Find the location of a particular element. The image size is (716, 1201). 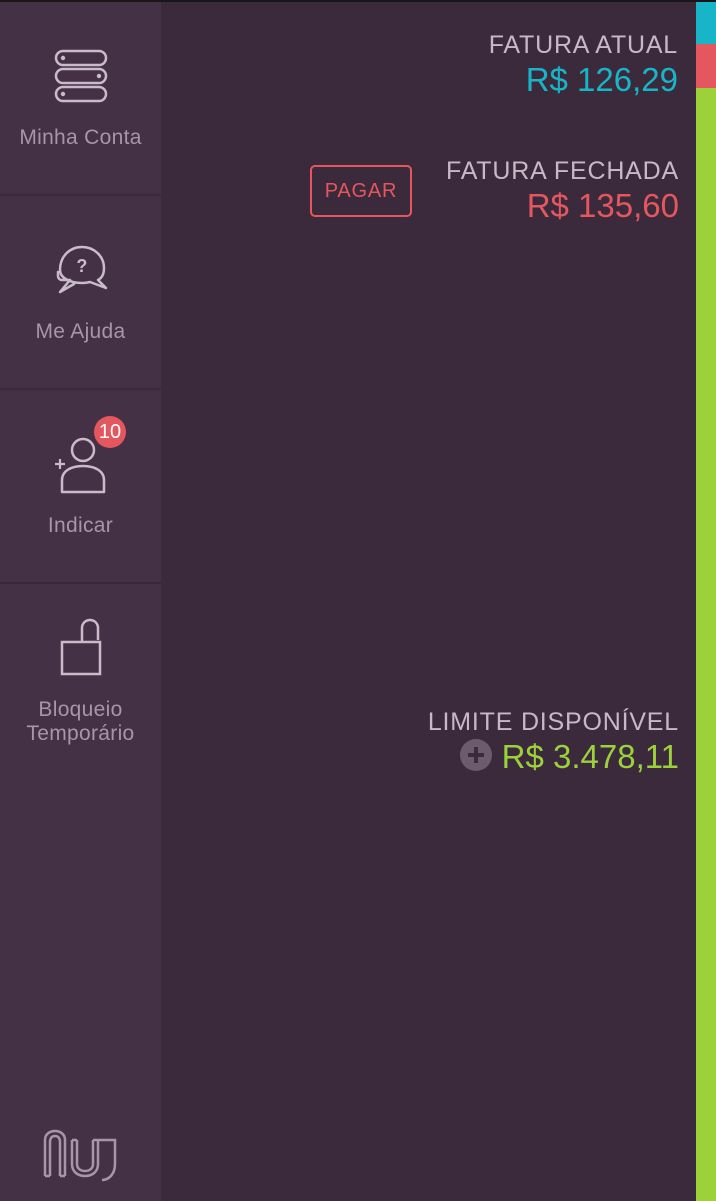

sidebar-item-me-ajuda: ? Me Ajuda is located at coordinates (80, 293).